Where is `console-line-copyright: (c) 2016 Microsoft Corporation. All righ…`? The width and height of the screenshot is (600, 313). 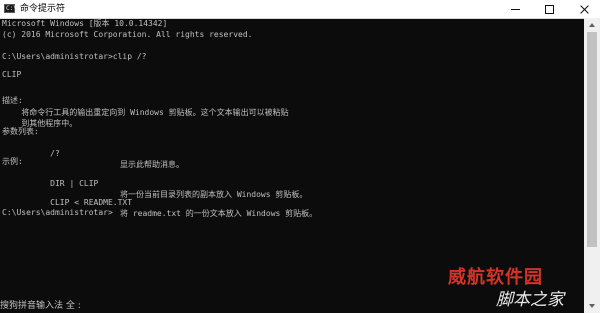 console-line-copyright: (c) 2016 Microsoft Corporation. All righ… is located at coordinates (127, 34).